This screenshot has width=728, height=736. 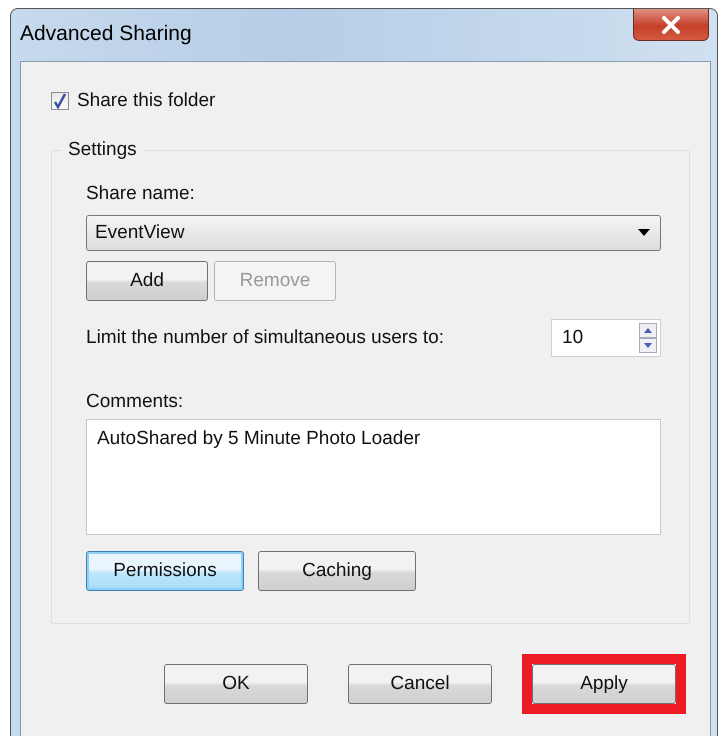 What do you see at coordinates (135, 402) in the screenshot?
I see `field-label: Comments:` at bounding box center [135, 402].